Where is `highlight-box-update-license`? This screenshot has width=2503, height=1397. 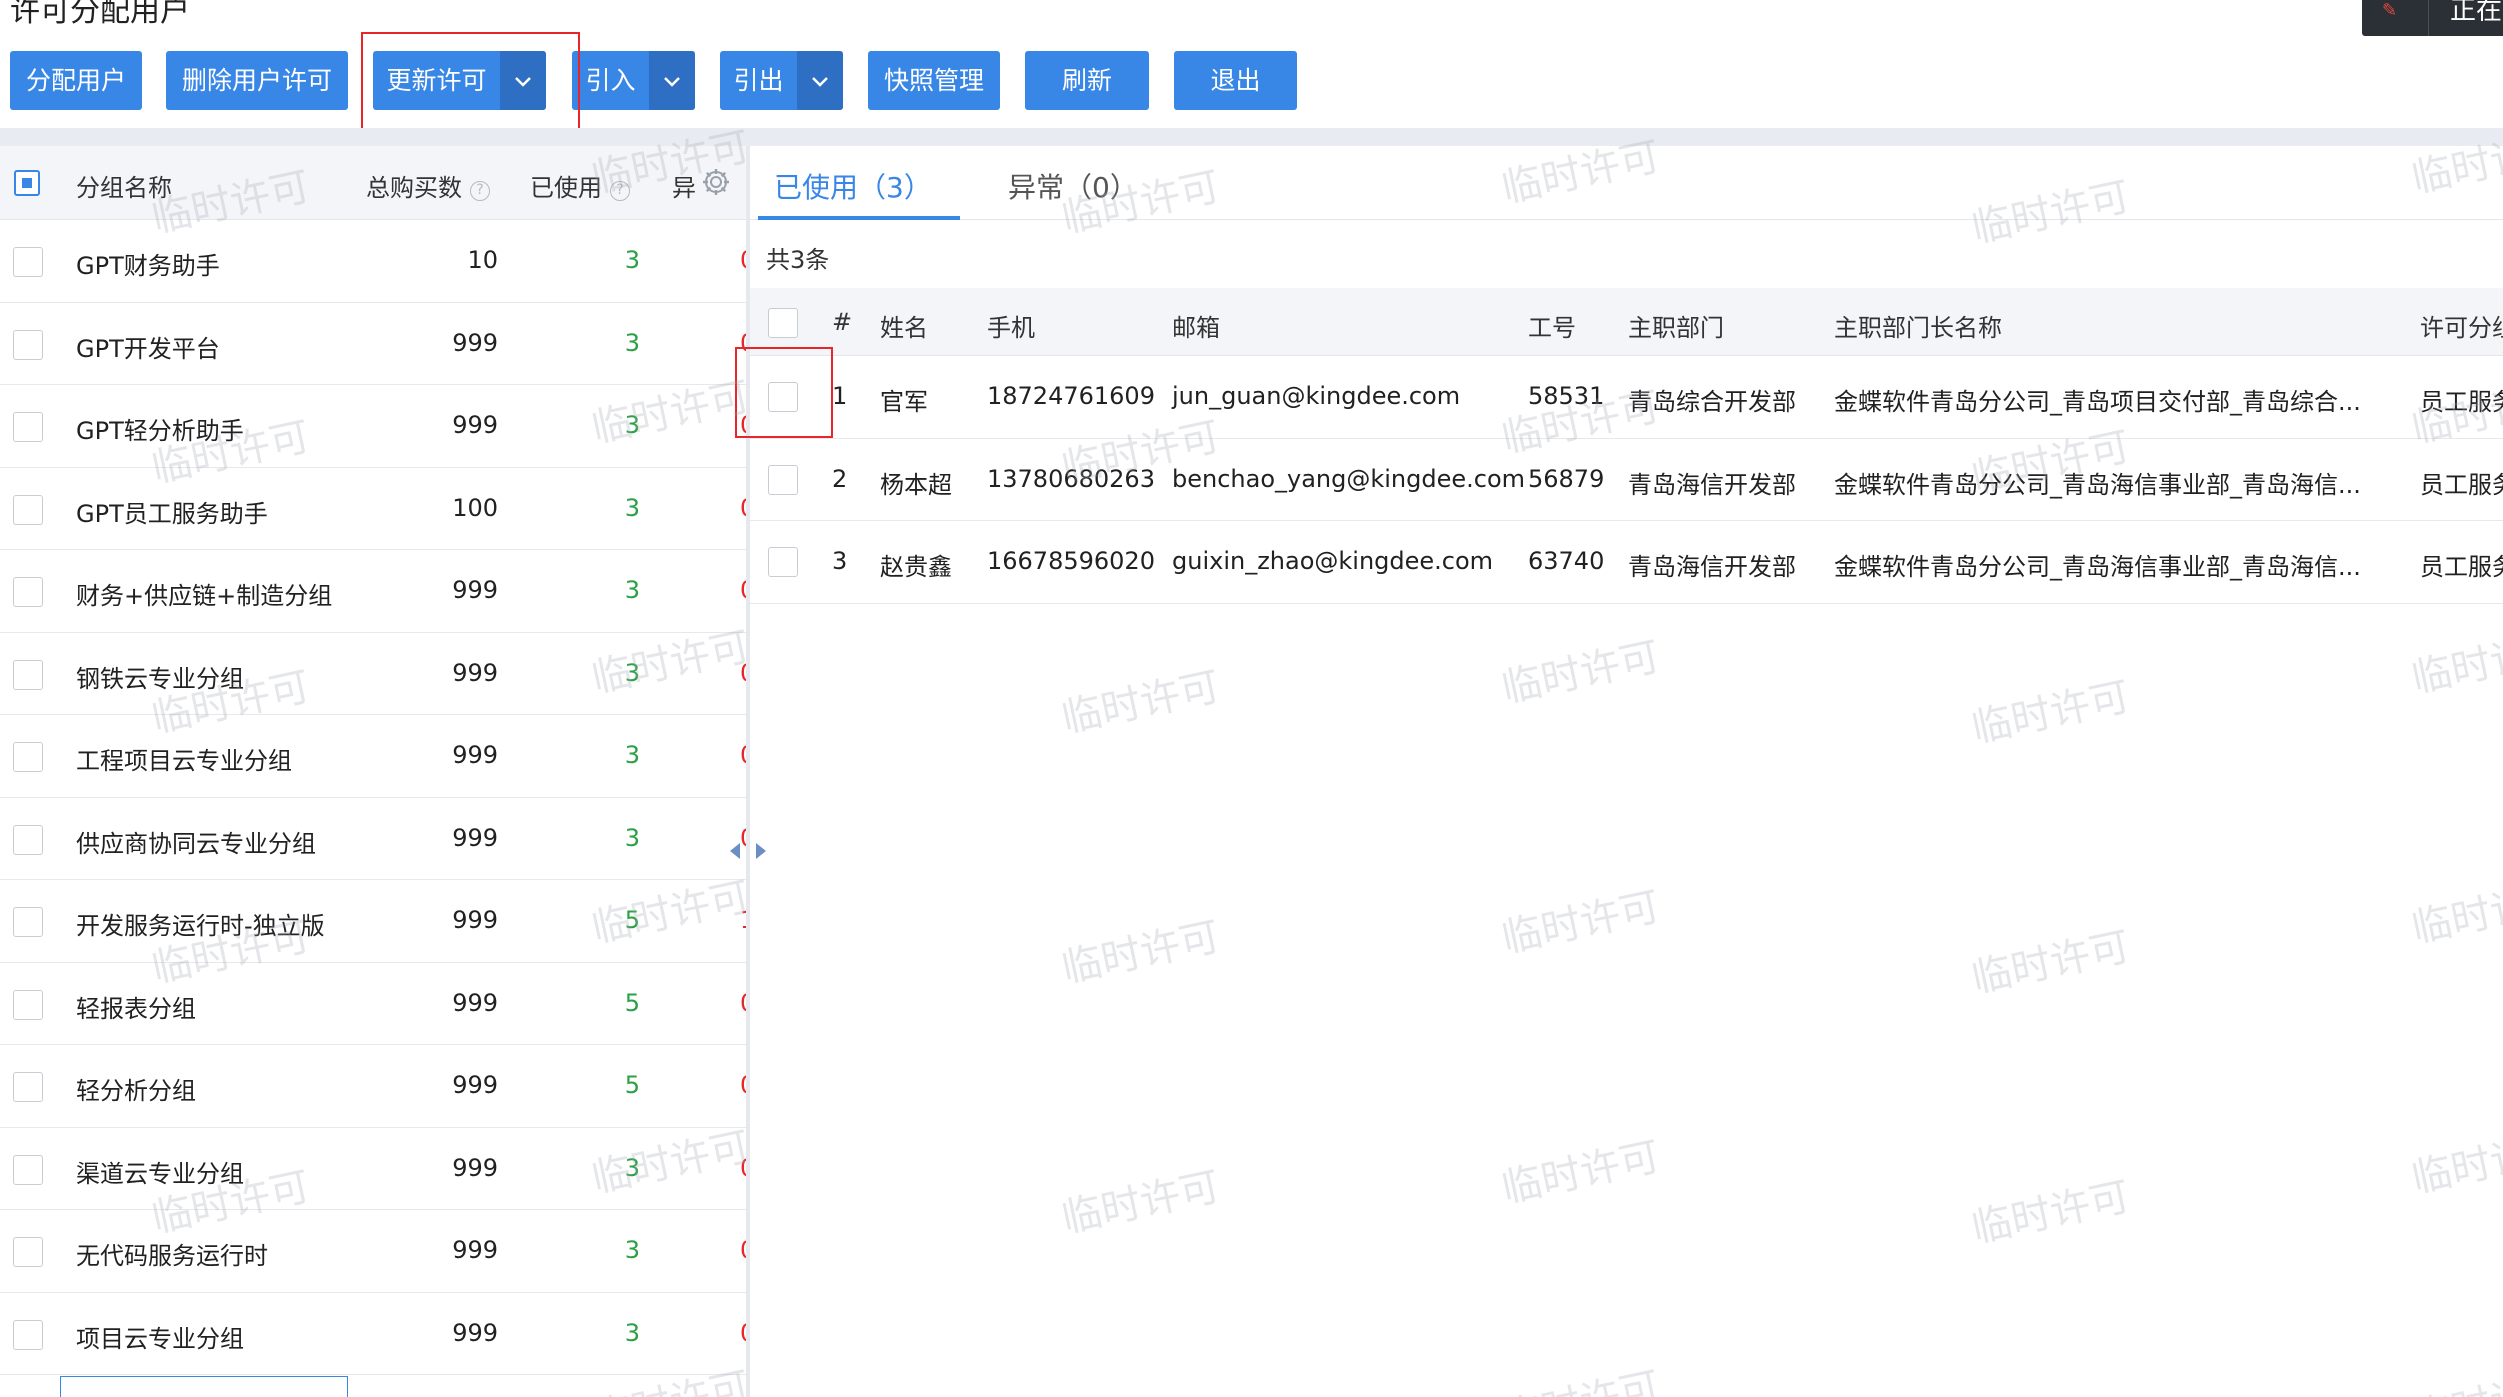
highlight-box-update-license is located at coordinates (470, 84).